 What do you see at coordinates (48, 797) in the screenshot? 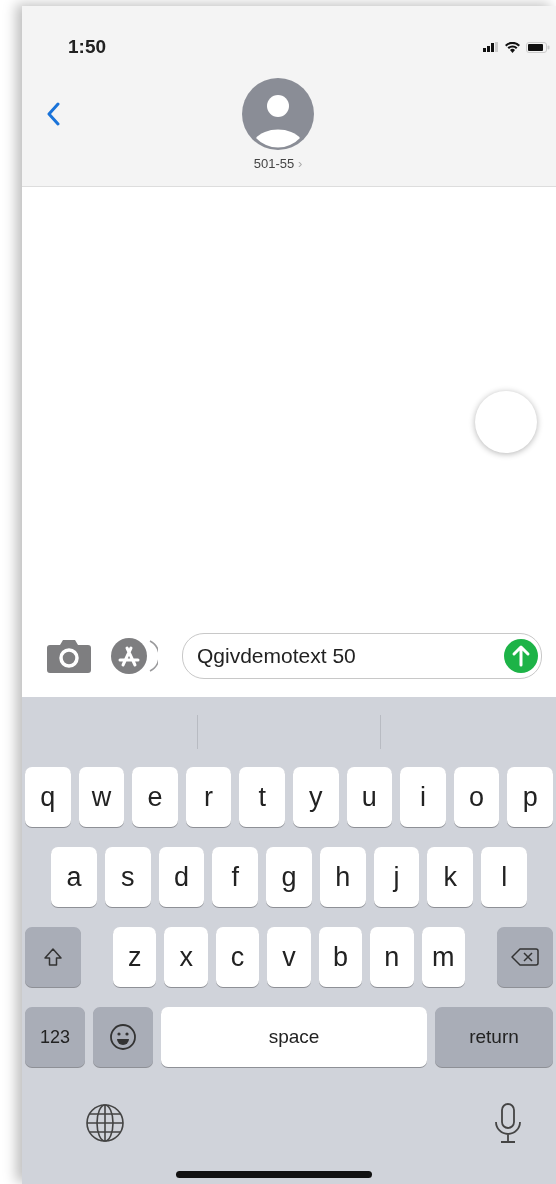
I see `key: q` at bounding box center [48, 797].